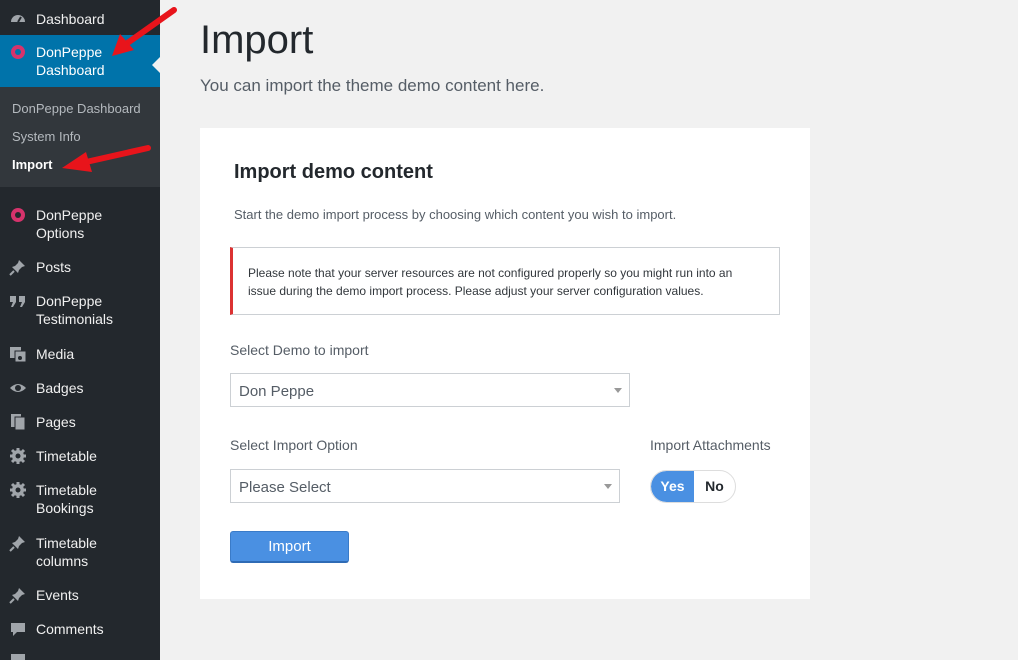 Image resolution: width=1018 pixels, height=660 pixels. I want to click on import-attachments-label: Import Attachments, so click(710, 445).